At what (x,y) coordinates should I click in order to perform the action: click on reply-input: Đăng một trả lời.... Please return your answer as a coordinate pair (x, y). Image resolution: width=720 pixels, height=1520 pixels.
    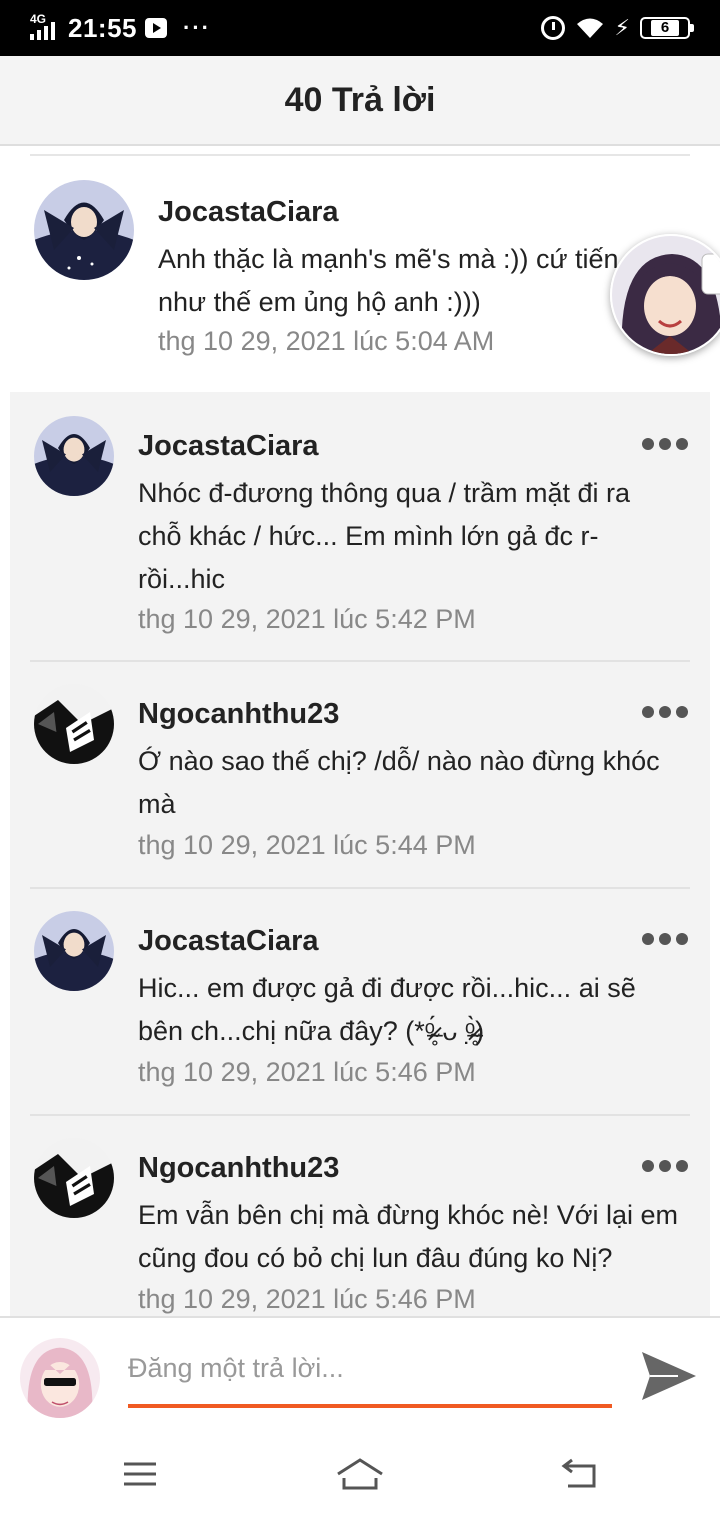
    Looking at the image, I should click on (370, 1368).